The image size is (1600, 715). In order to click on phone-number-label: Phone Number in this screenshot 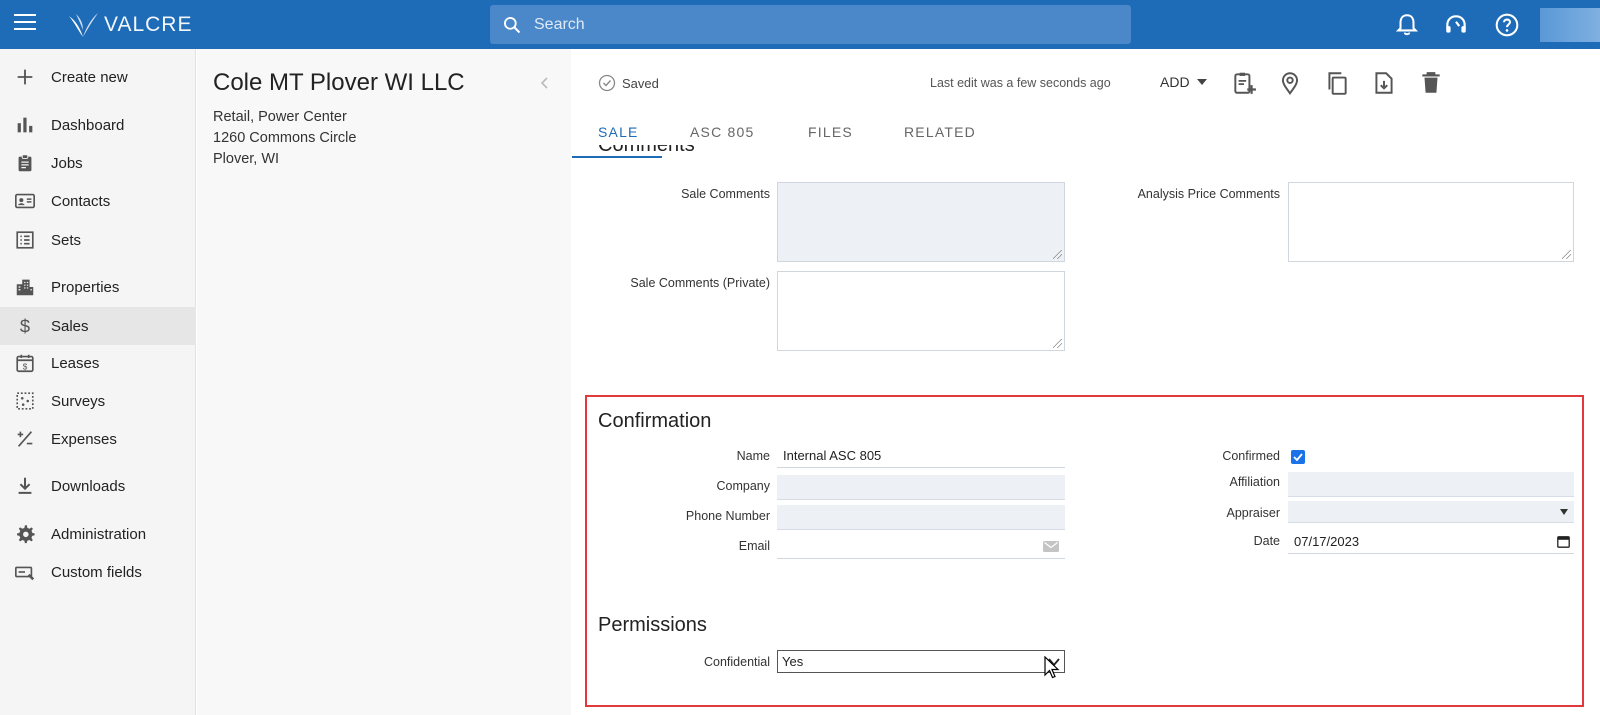, I will do `click(727, 516)`.